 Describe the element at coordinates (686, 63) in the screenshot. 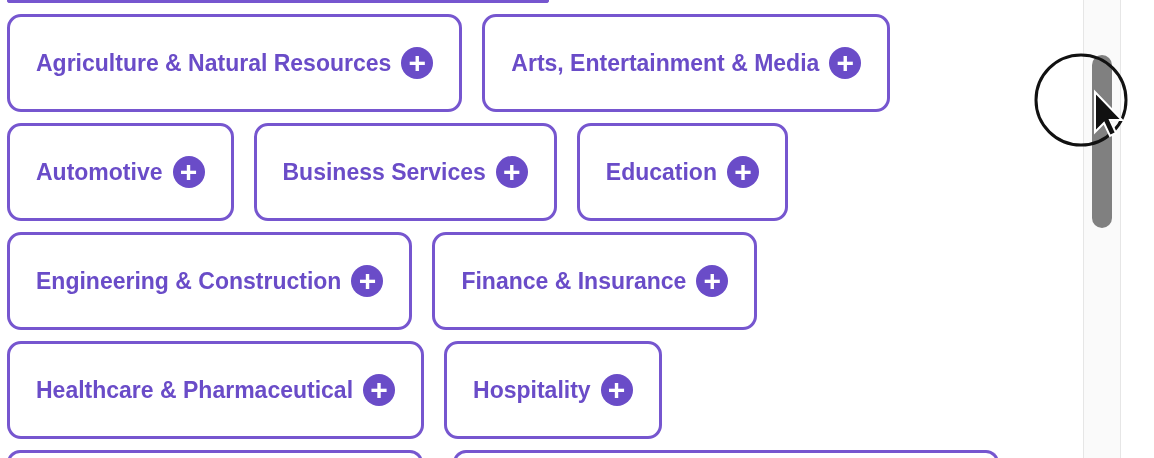

I see `category-chip: Arts, Entertainment & Media +` at that location.